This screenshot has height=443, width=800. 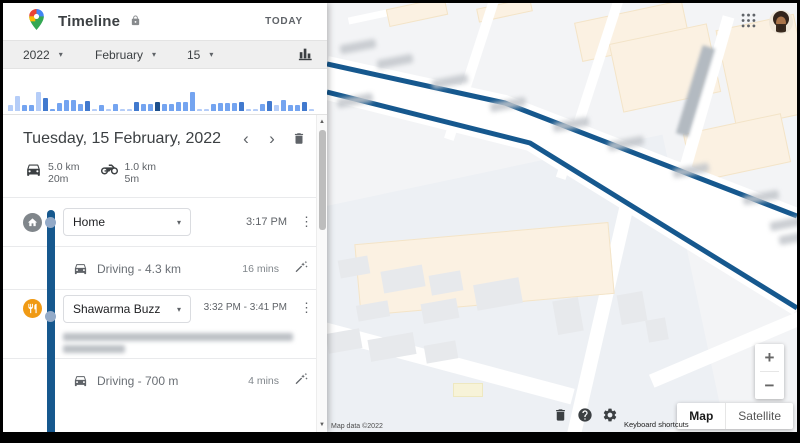 I want to click on lock-icon, so click(x=135, y=22).